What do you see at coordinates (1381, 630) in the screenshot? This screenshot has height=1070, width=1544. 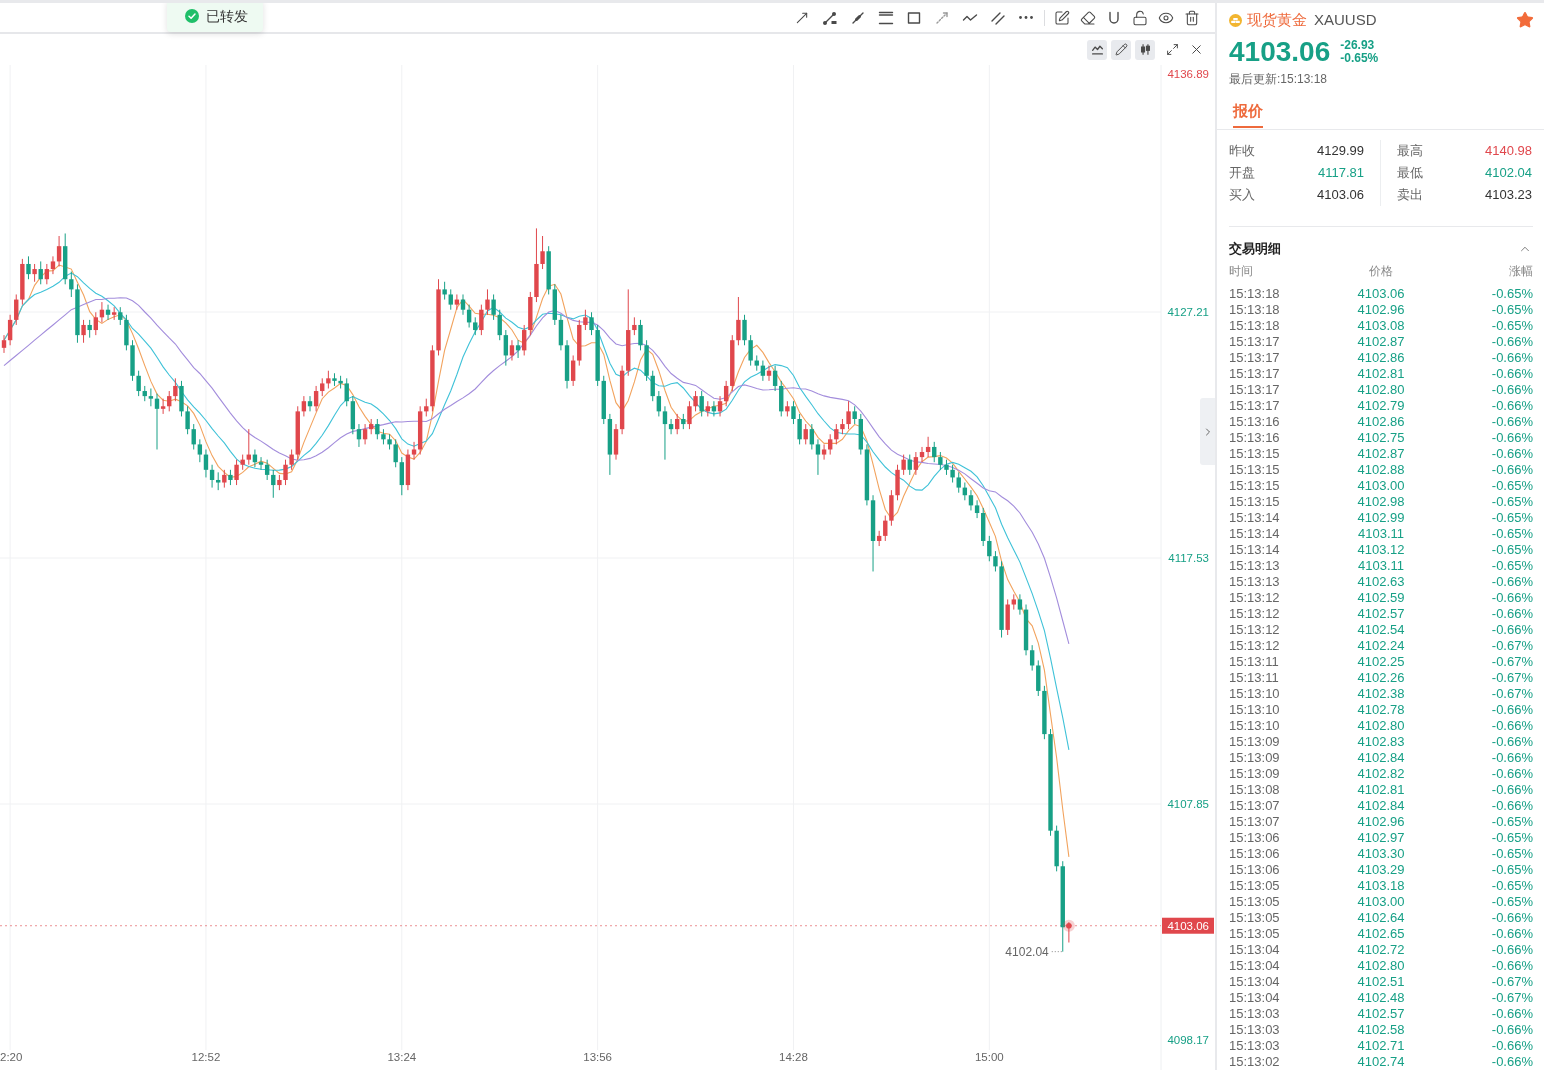 I see `trade-price: 4102.54` at bounding box center [1381, 630].